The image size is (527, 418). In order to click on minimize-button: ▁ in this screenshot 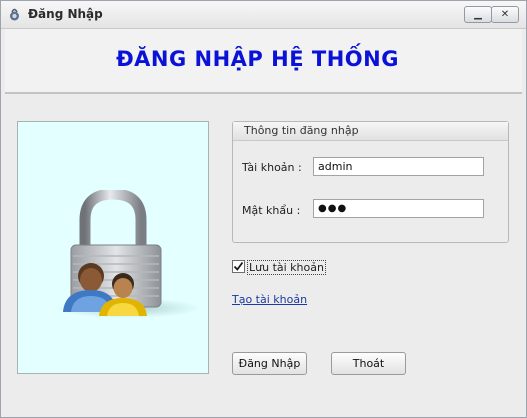, I will do `click(478, 14)`.